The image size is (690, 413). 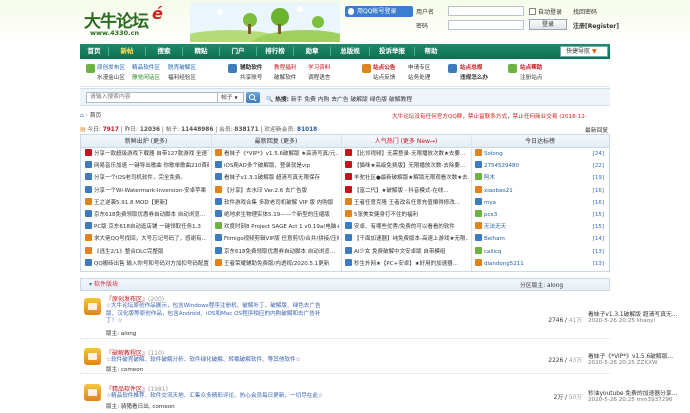 What do you see at coordinates (312, 51) in the screenshot?
I see `nav-medal: 勋章` at bounding box center [312, 51].